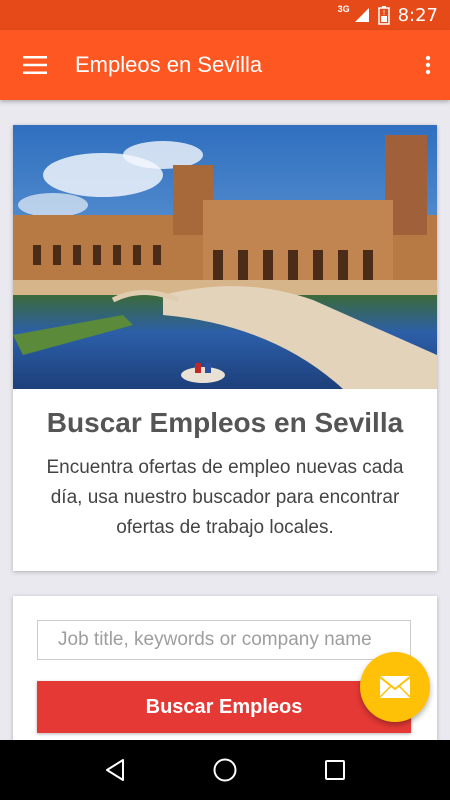 This screenshot has height=800, width=450. What do you see at coordinates (361, 15) in the screenshot?
I see `signal-icon` at bounding box center [361, 15].